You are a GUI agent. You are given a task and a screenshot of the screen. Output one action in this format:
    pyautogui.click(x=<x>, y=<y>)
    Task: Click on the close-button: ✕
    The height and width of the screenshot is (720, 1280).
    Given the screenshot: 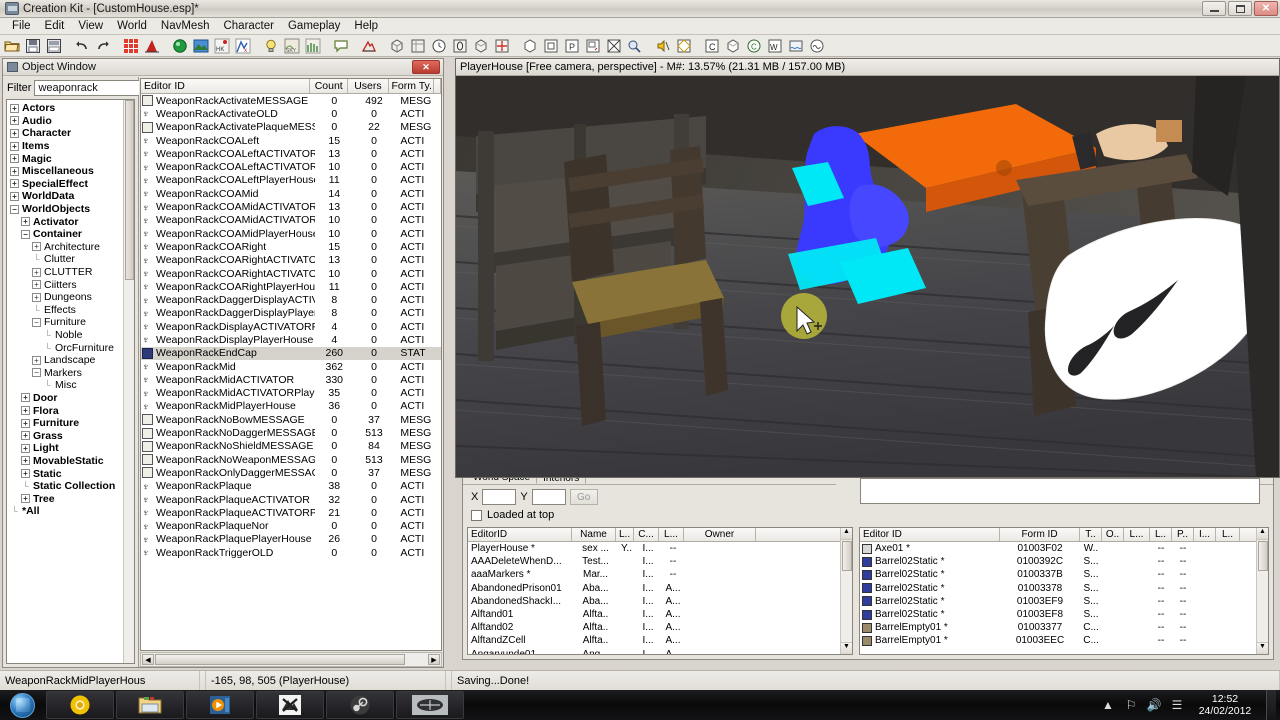 What is the action you would take?
    pyautogui.click(x=1266, y=8)
    